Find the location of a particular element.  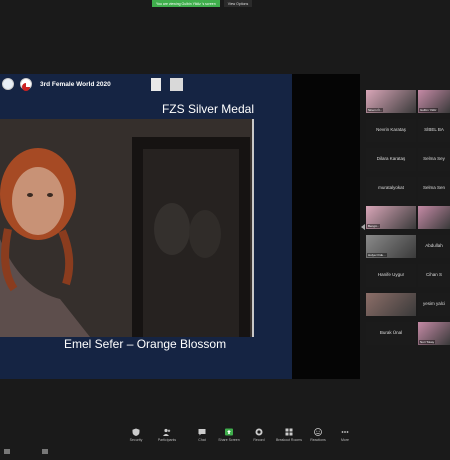

connection-status is located at coordinates (34, 448).